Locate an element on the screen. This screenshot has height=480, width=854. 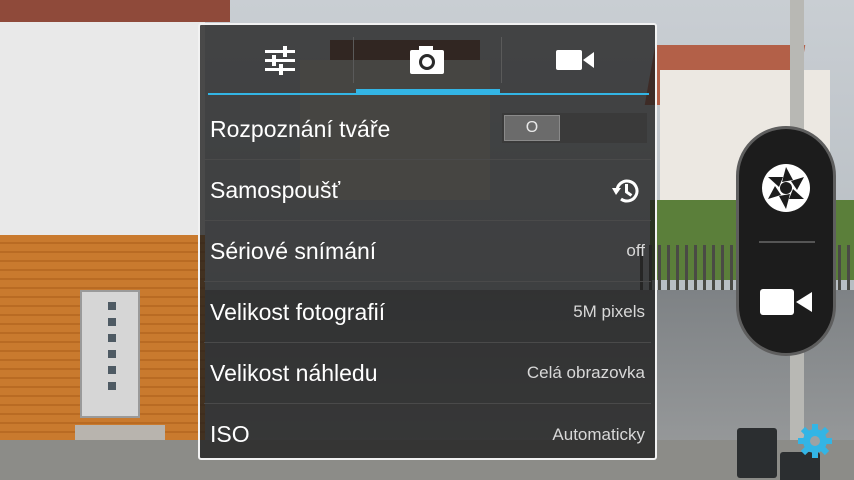
setting-label: Velikost náhledu is located at coordinates (294, 372).